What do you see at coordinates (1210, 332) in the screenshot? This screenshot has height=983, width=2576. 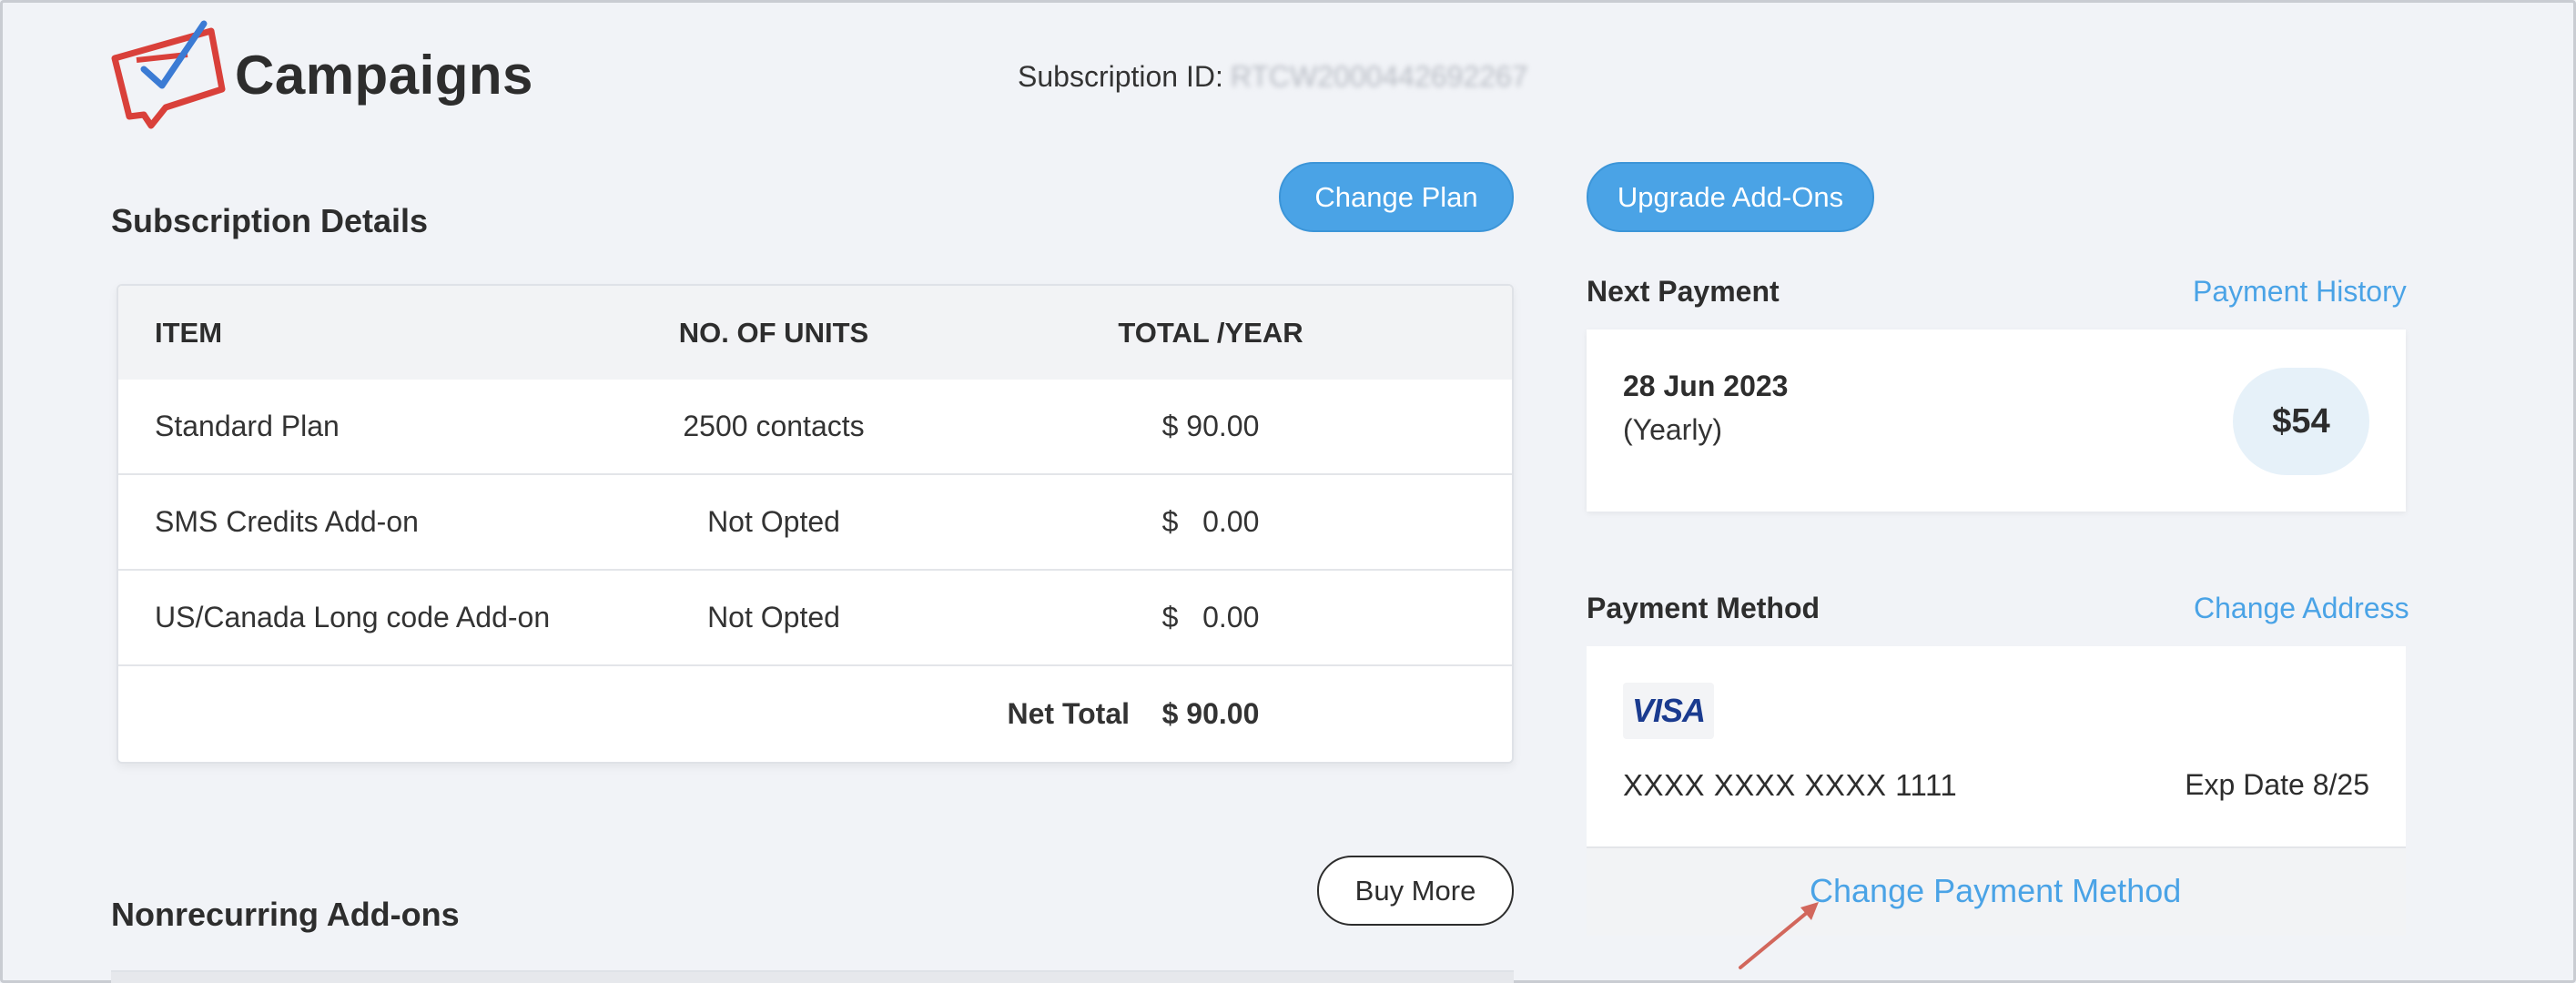 I see `column-header-total: TOTAL /YEAR` at bounding box center [1210, 332].